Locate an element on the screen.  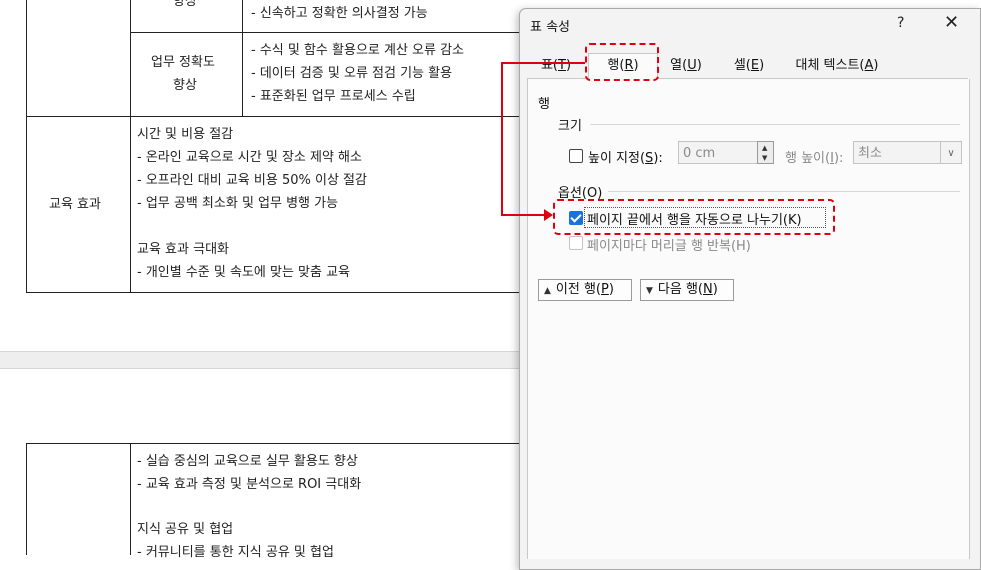
button-accel: N is located at coordinates (708, 289).